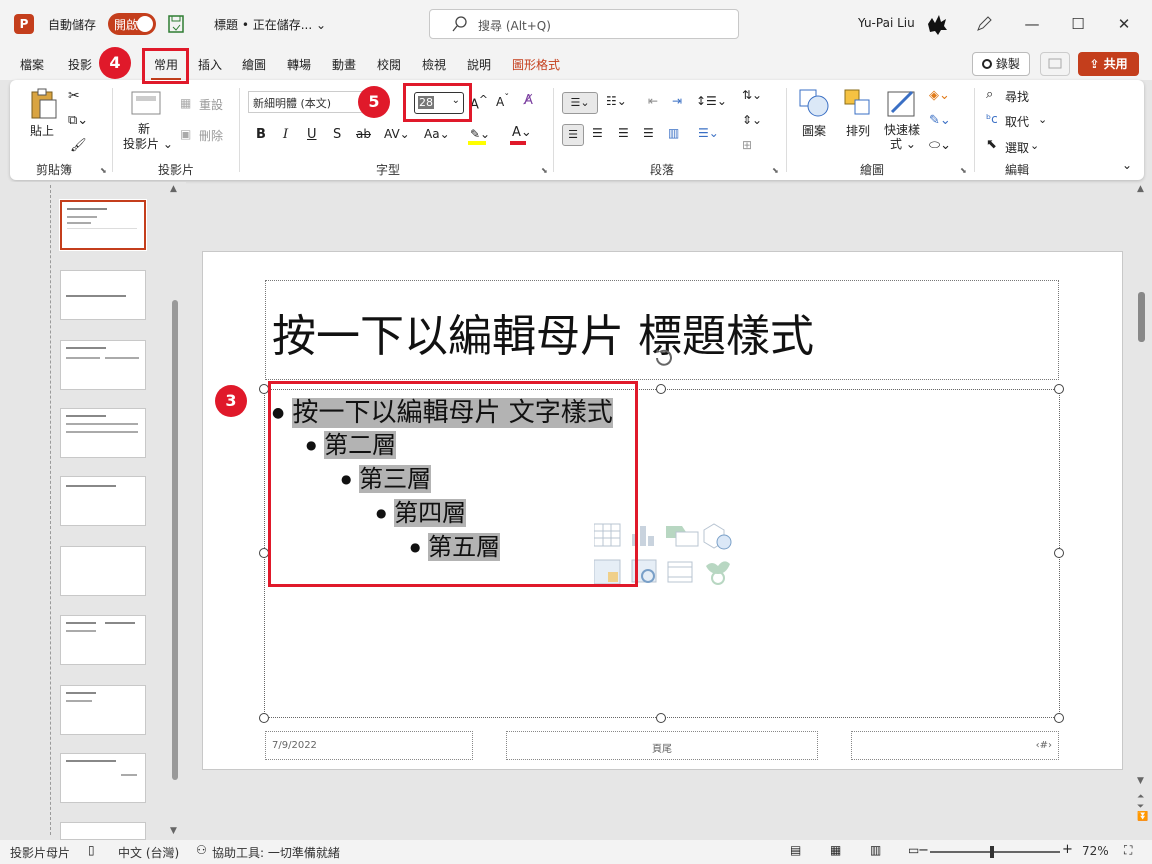 This screenshot has height=864, width=1152. I want to click on thumbnail-scrollbar, so click(175, 540).